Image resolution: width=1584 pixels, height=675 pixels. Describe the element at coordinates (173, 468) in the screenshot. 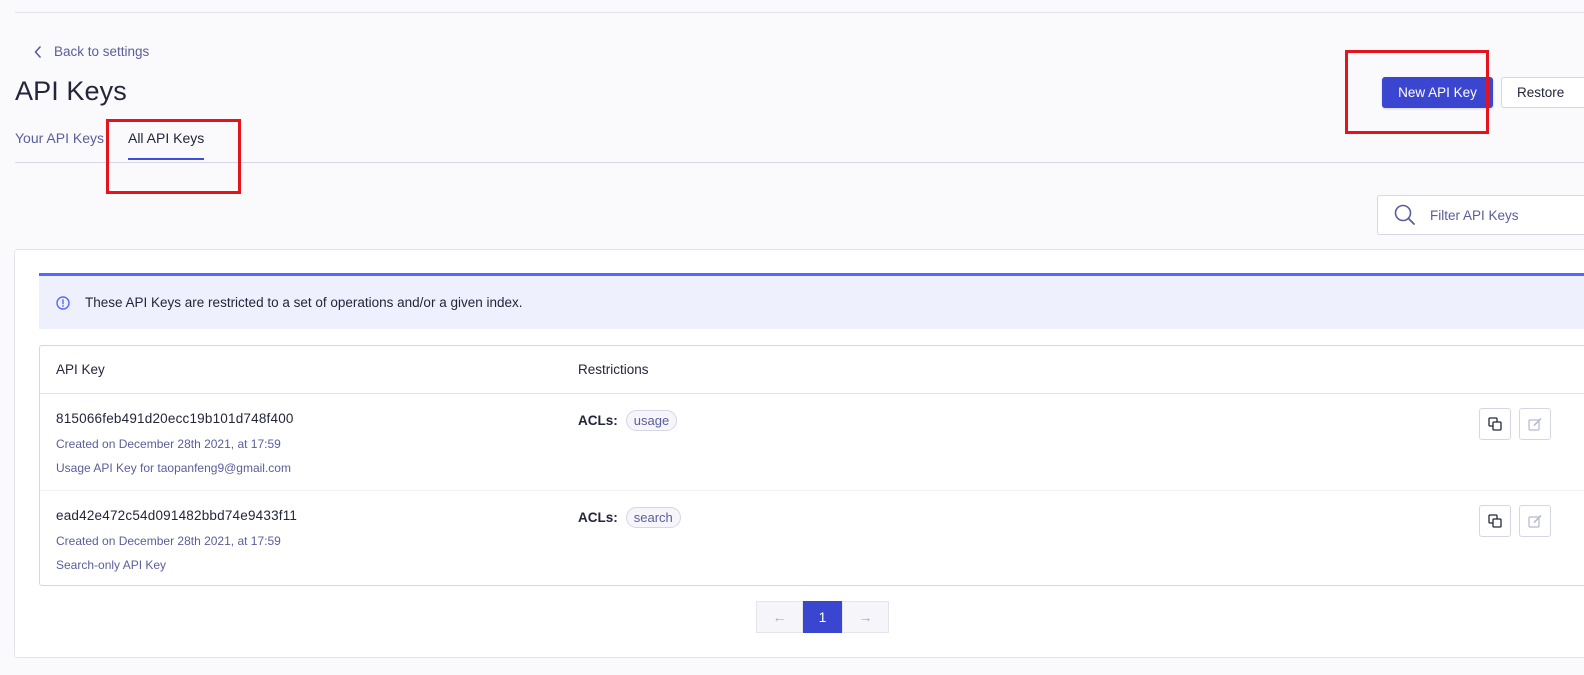

I see `key-description: Usage API Key for taopanfeng9@gmail.com` at that location.